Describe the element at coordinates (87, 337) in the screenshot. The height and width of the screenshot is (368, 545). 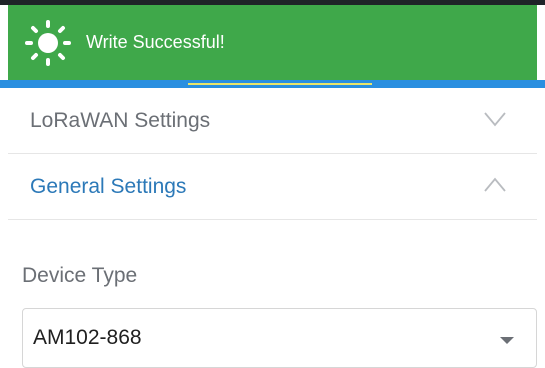
I see `device-type-value: AM102-868` at that location.